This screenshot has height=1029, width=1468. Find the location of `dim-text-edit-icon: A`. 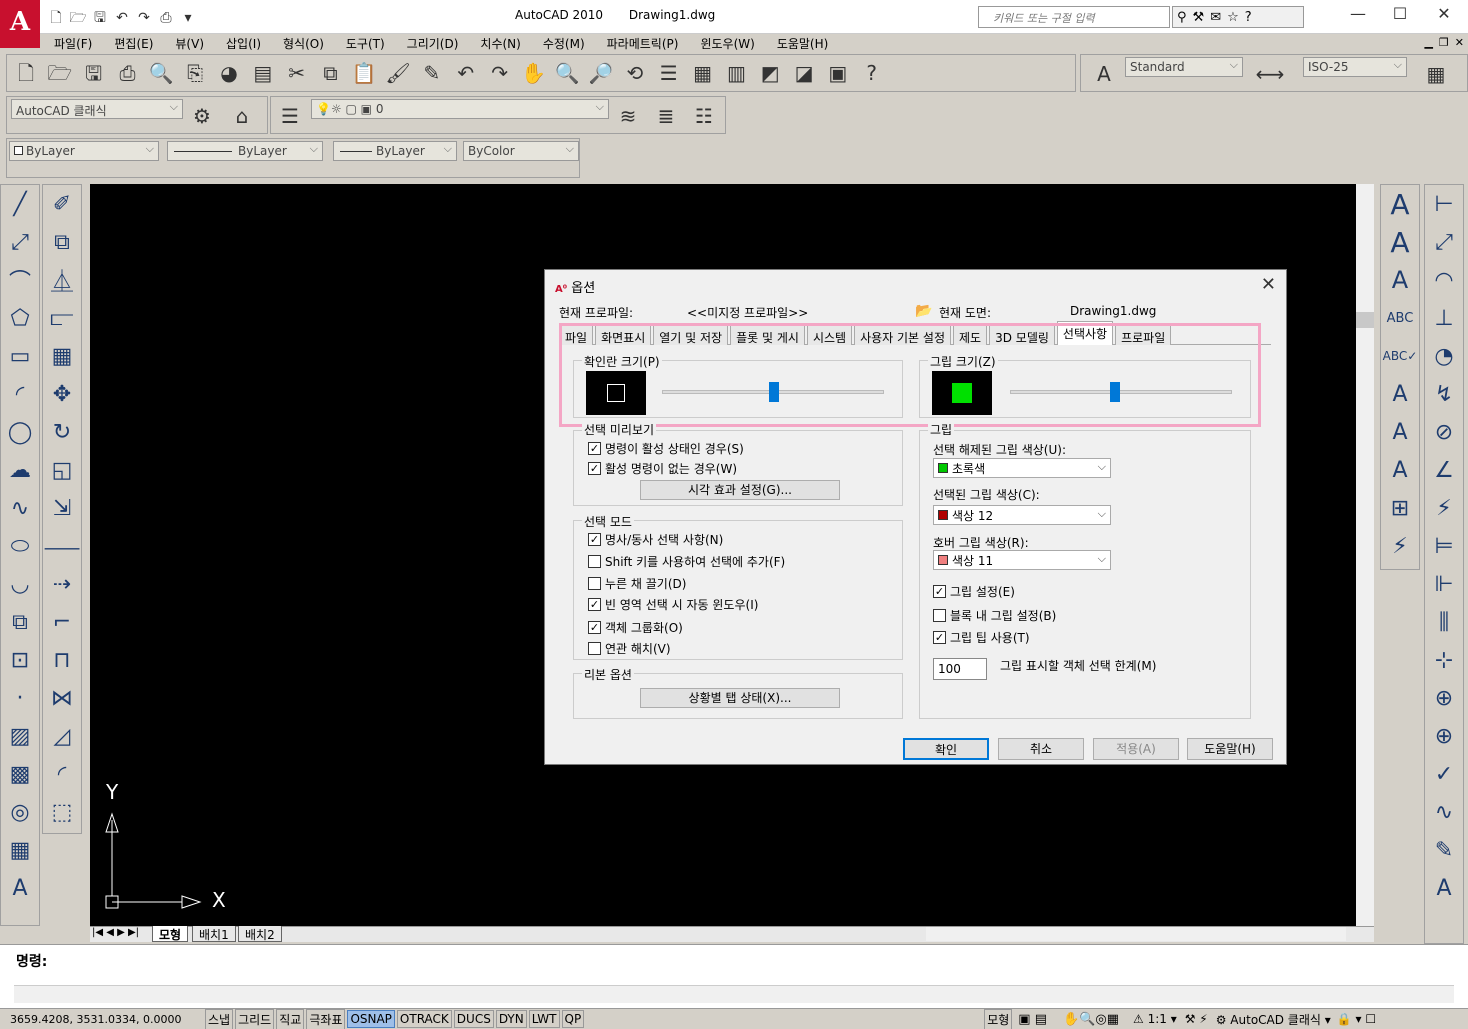

dim-text-edit-icon: A is located at coordinates (1444, 888).